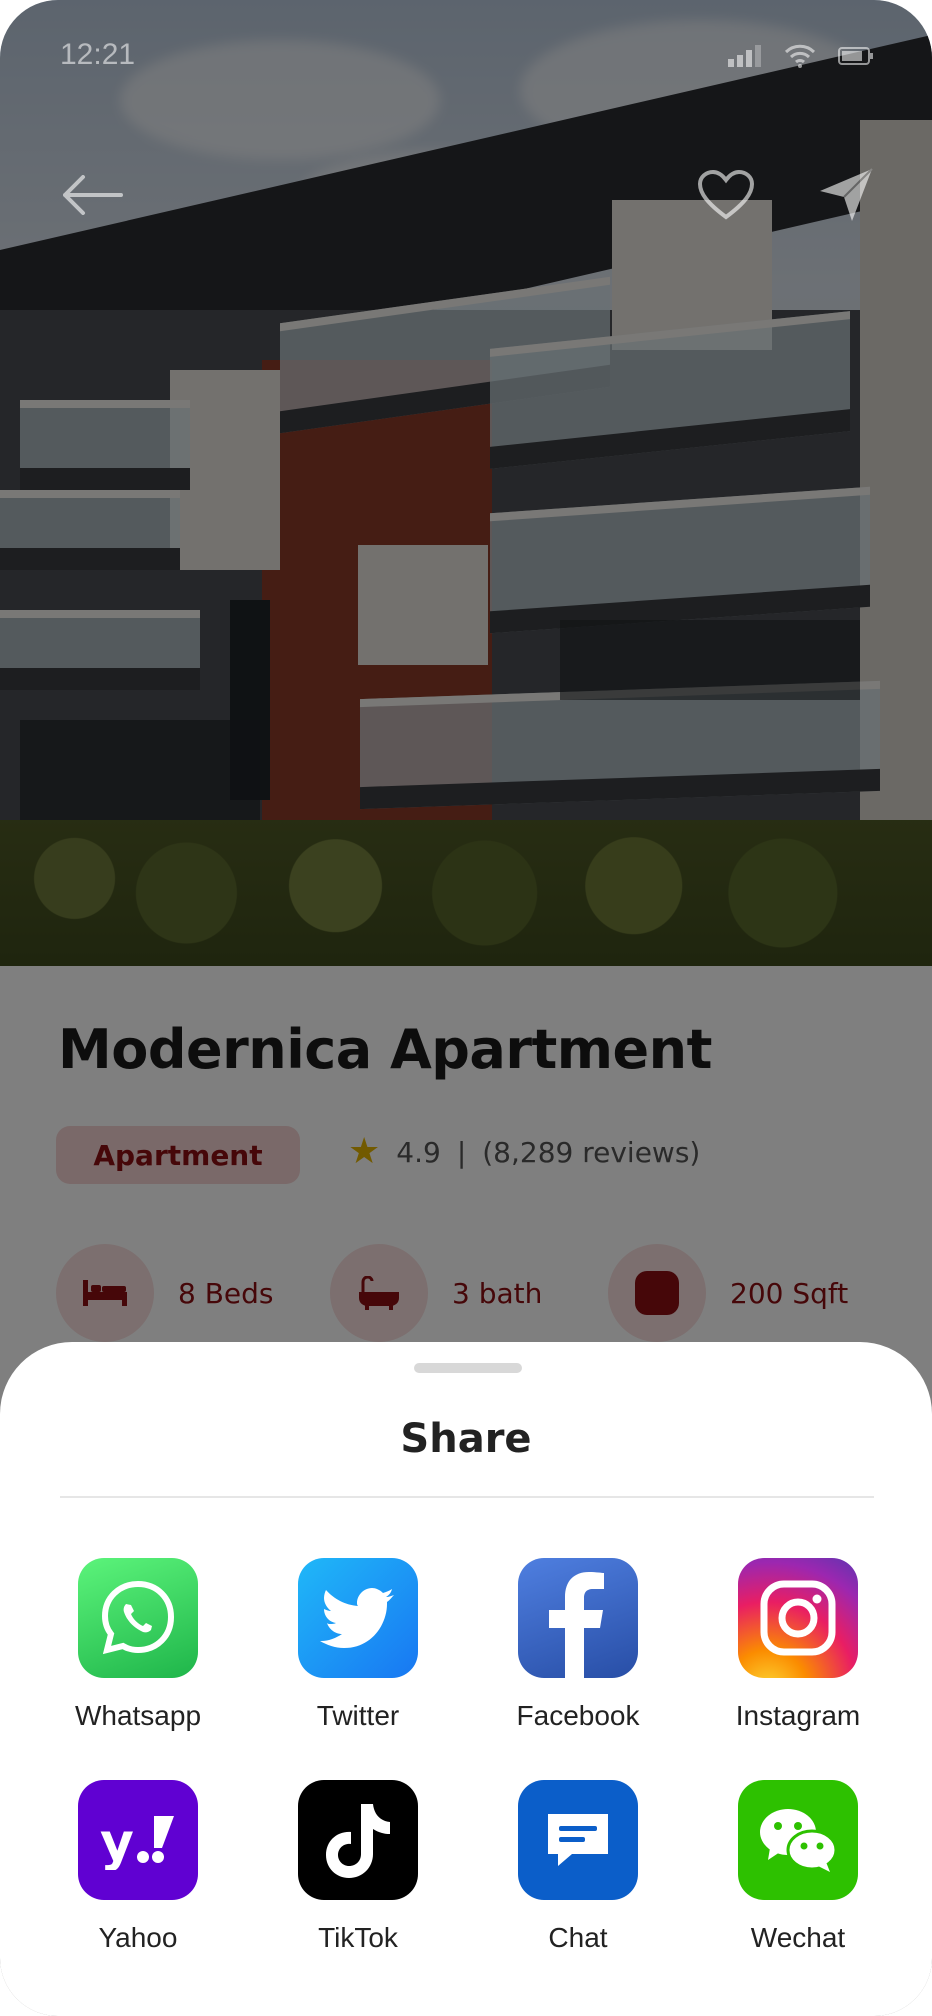 Image resolution: width=932 pixels, height=2016 pixels. What do you see at coordinates (578, 1840) in the screenshot?
I see `chat-icon` at bounding box center [578, 1840].